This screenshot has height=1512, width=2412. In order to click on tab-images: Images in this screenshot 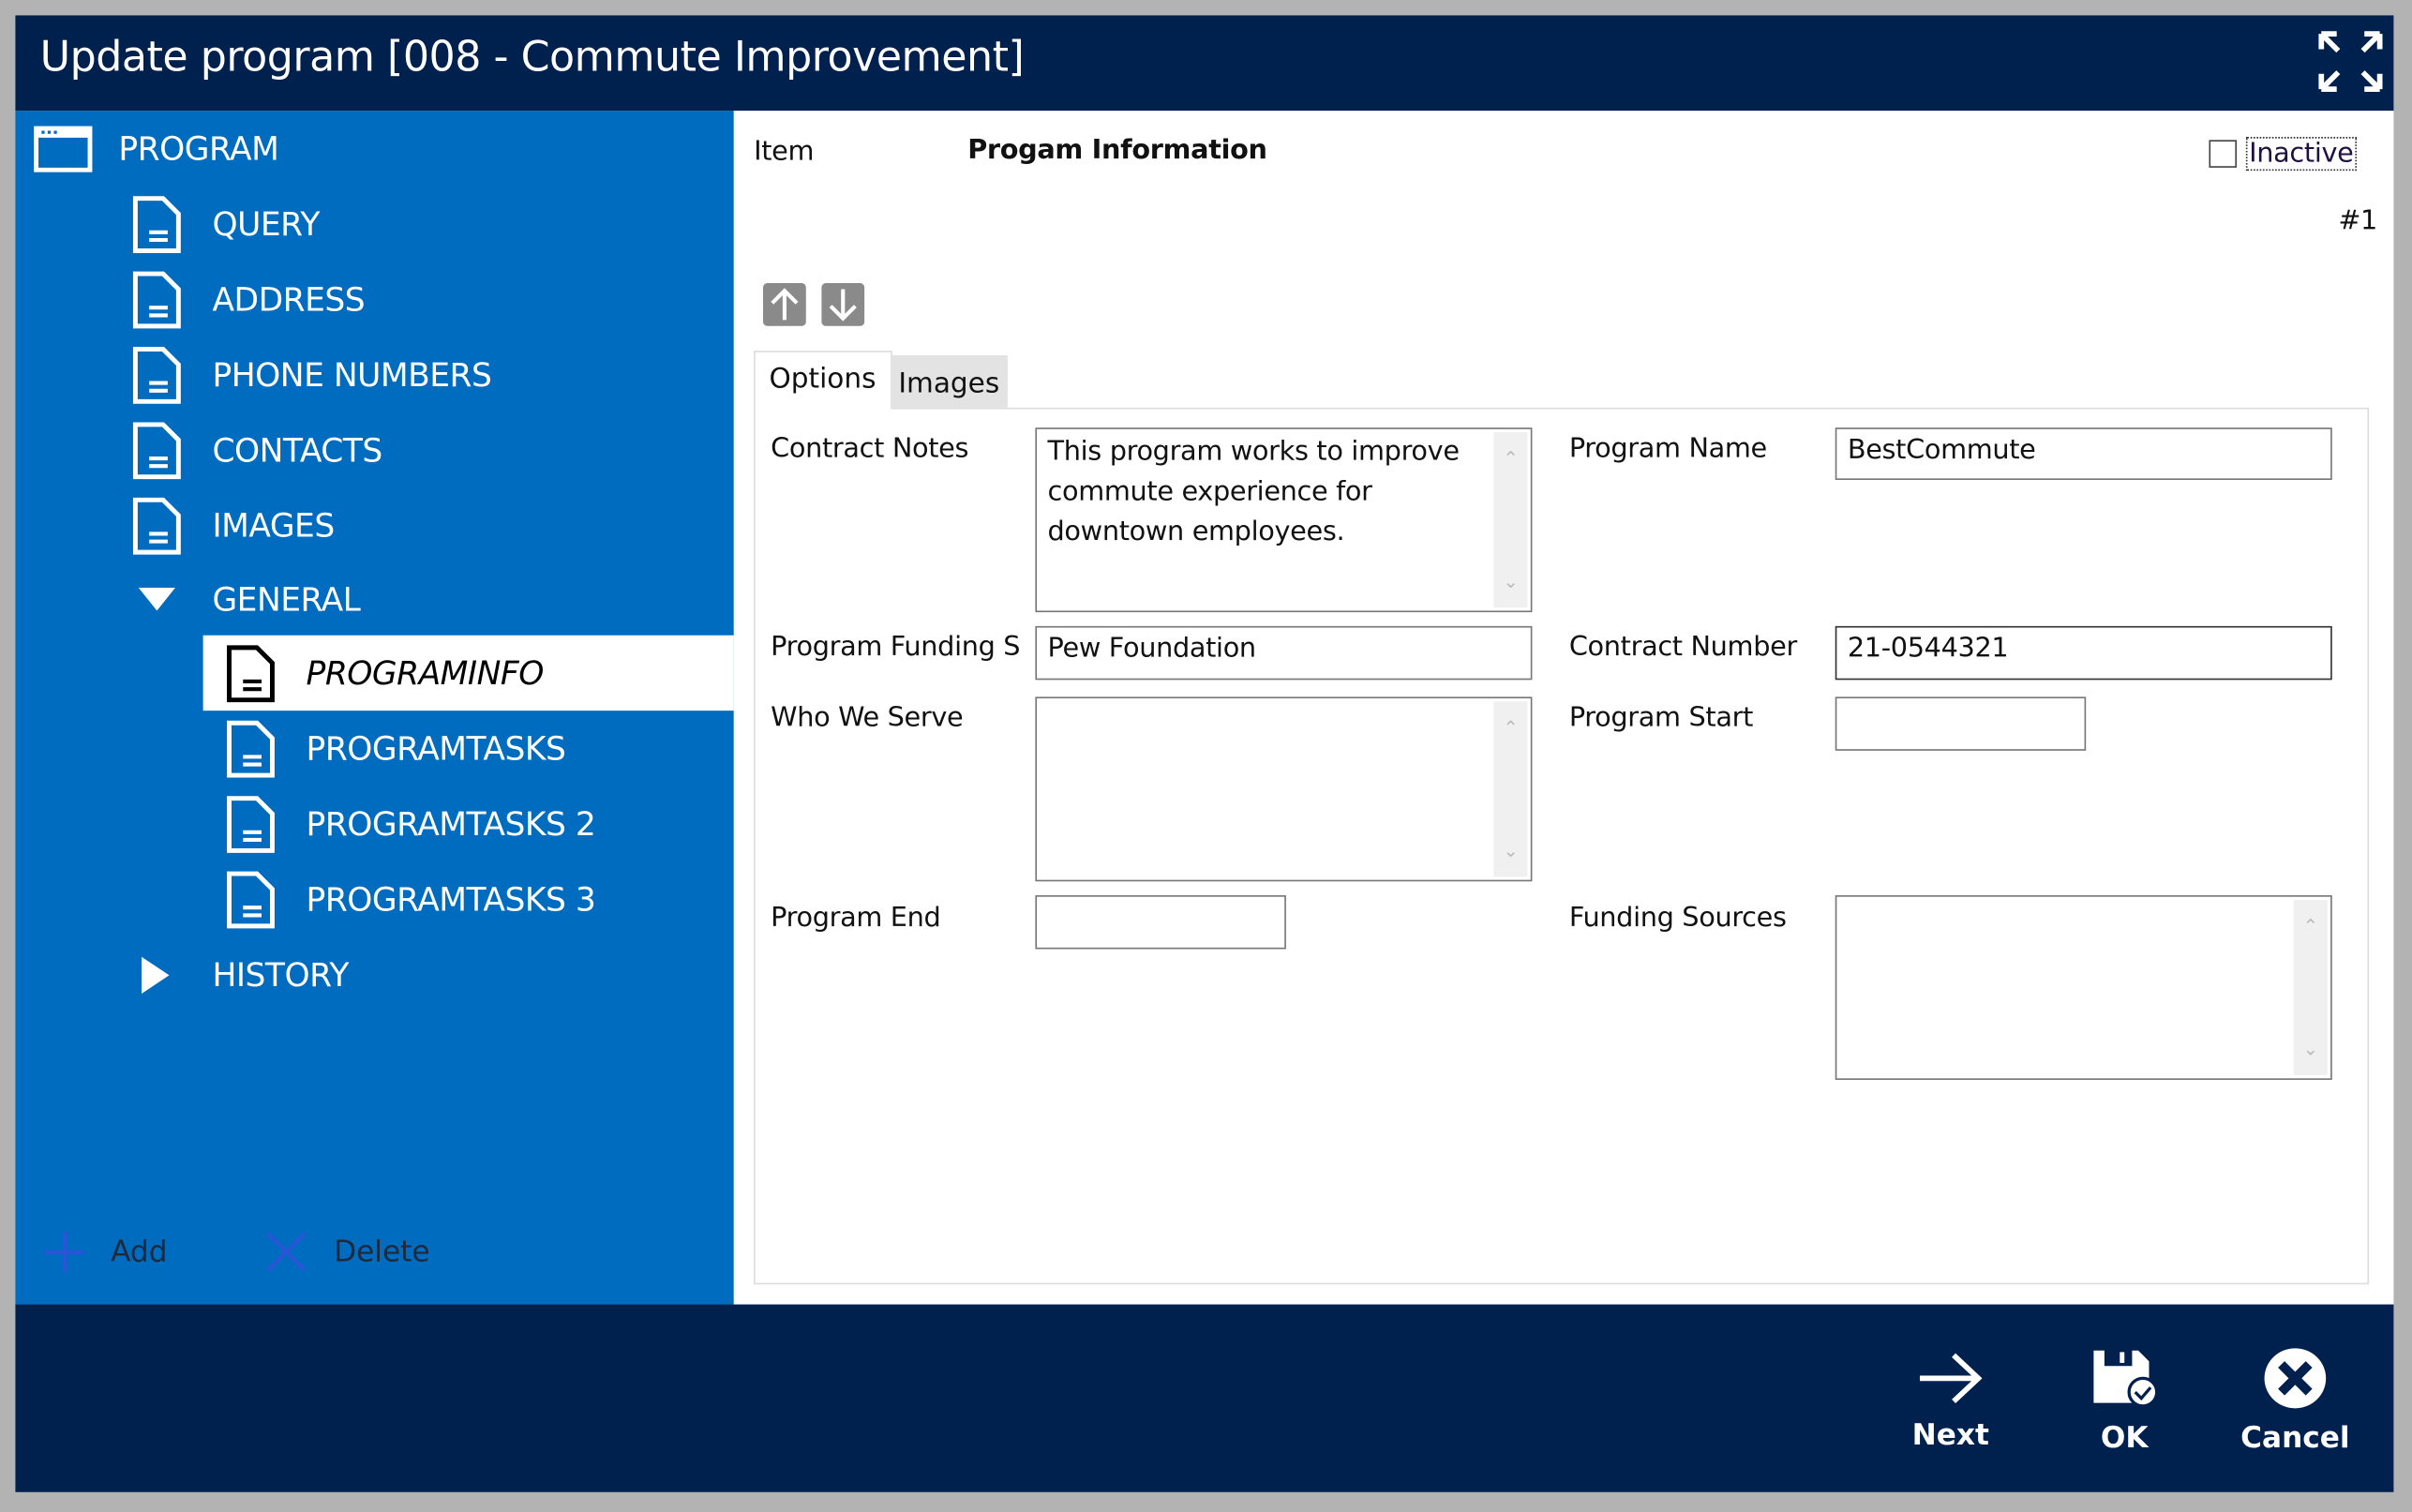, I will do `click(949, 381)`.